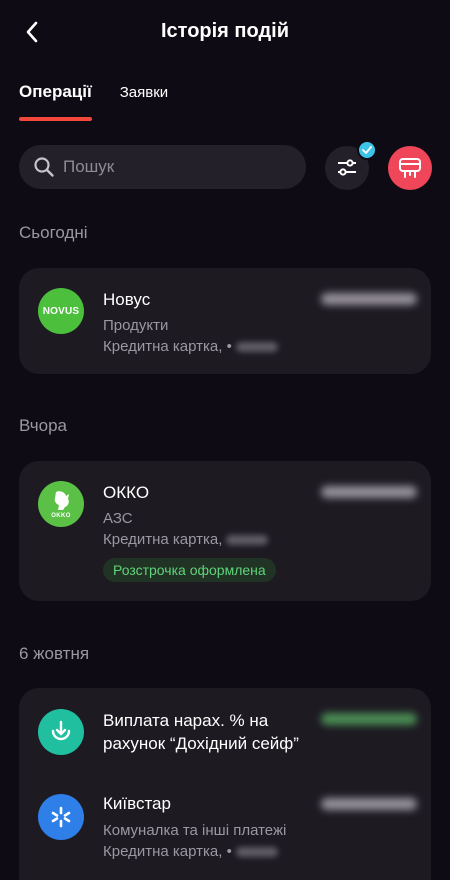 The height and width of the screenshot is (880, 450). I want to click on kyivstar-logo, so click(61, 817).